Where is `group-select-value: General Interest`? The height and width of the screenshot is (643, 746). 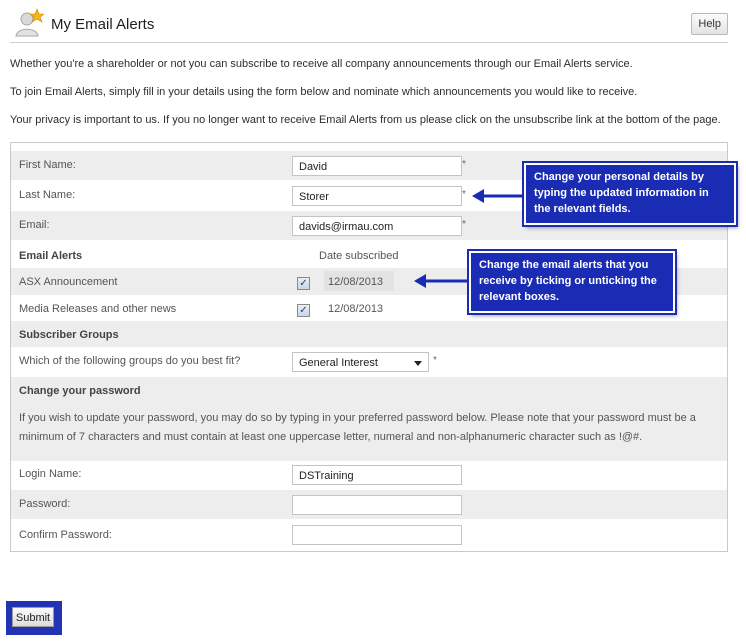 group-select-value: General Interest is located at coordinates (338, 363).